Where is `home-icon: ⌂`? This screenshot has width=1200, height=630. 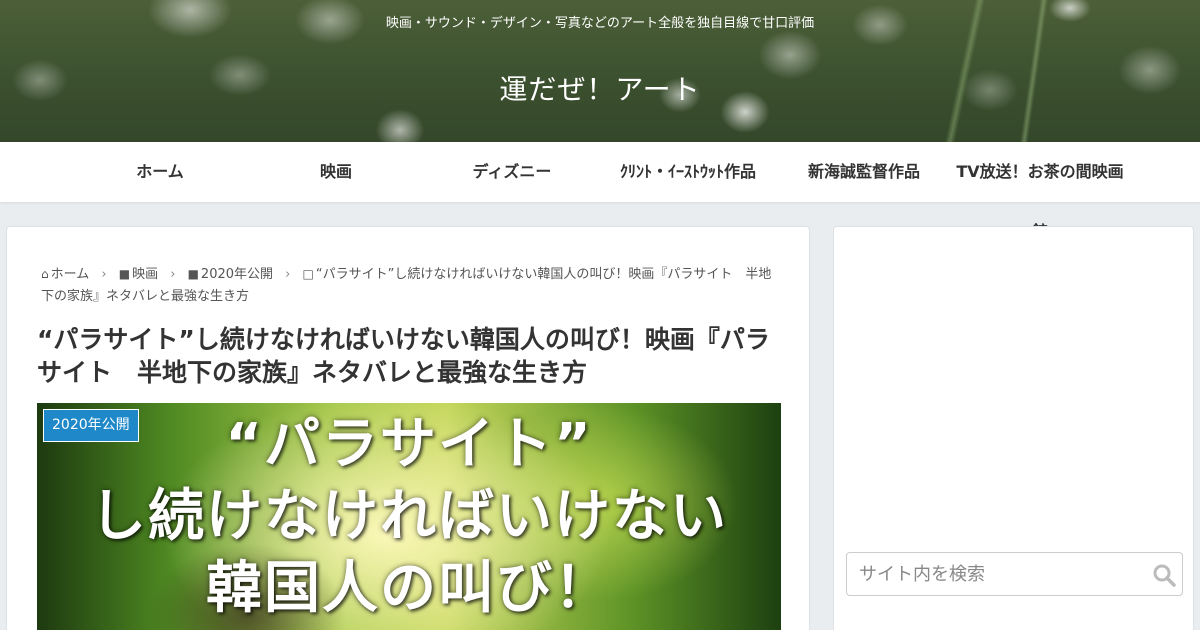 home-icon: ⌂ is located at coordinates (45, 274).